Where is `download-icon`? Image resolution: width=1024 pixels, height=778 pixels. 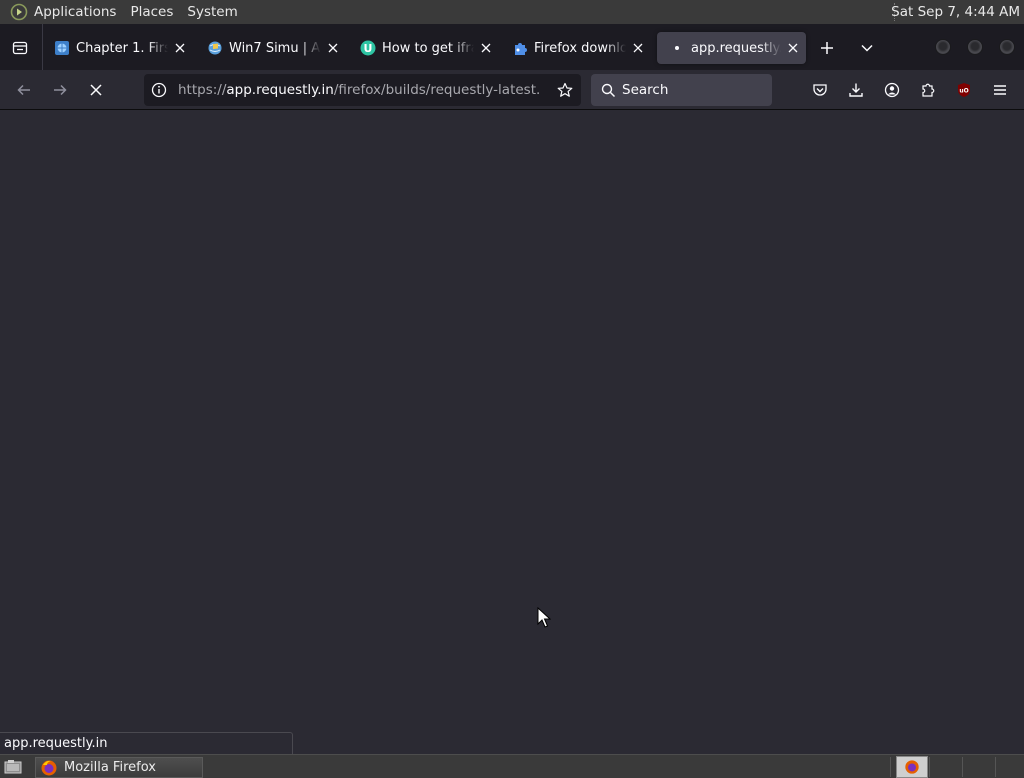
download-icon is located at coordinates (856, 90).